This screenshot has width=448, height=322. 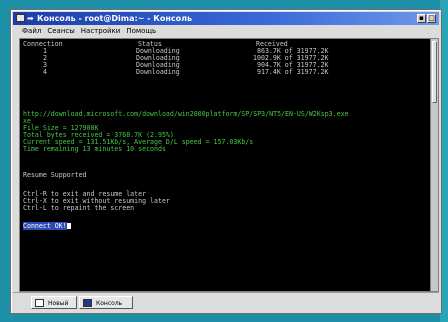 I want to click on minimize-icon: ▪, so click(x=421, y=18).